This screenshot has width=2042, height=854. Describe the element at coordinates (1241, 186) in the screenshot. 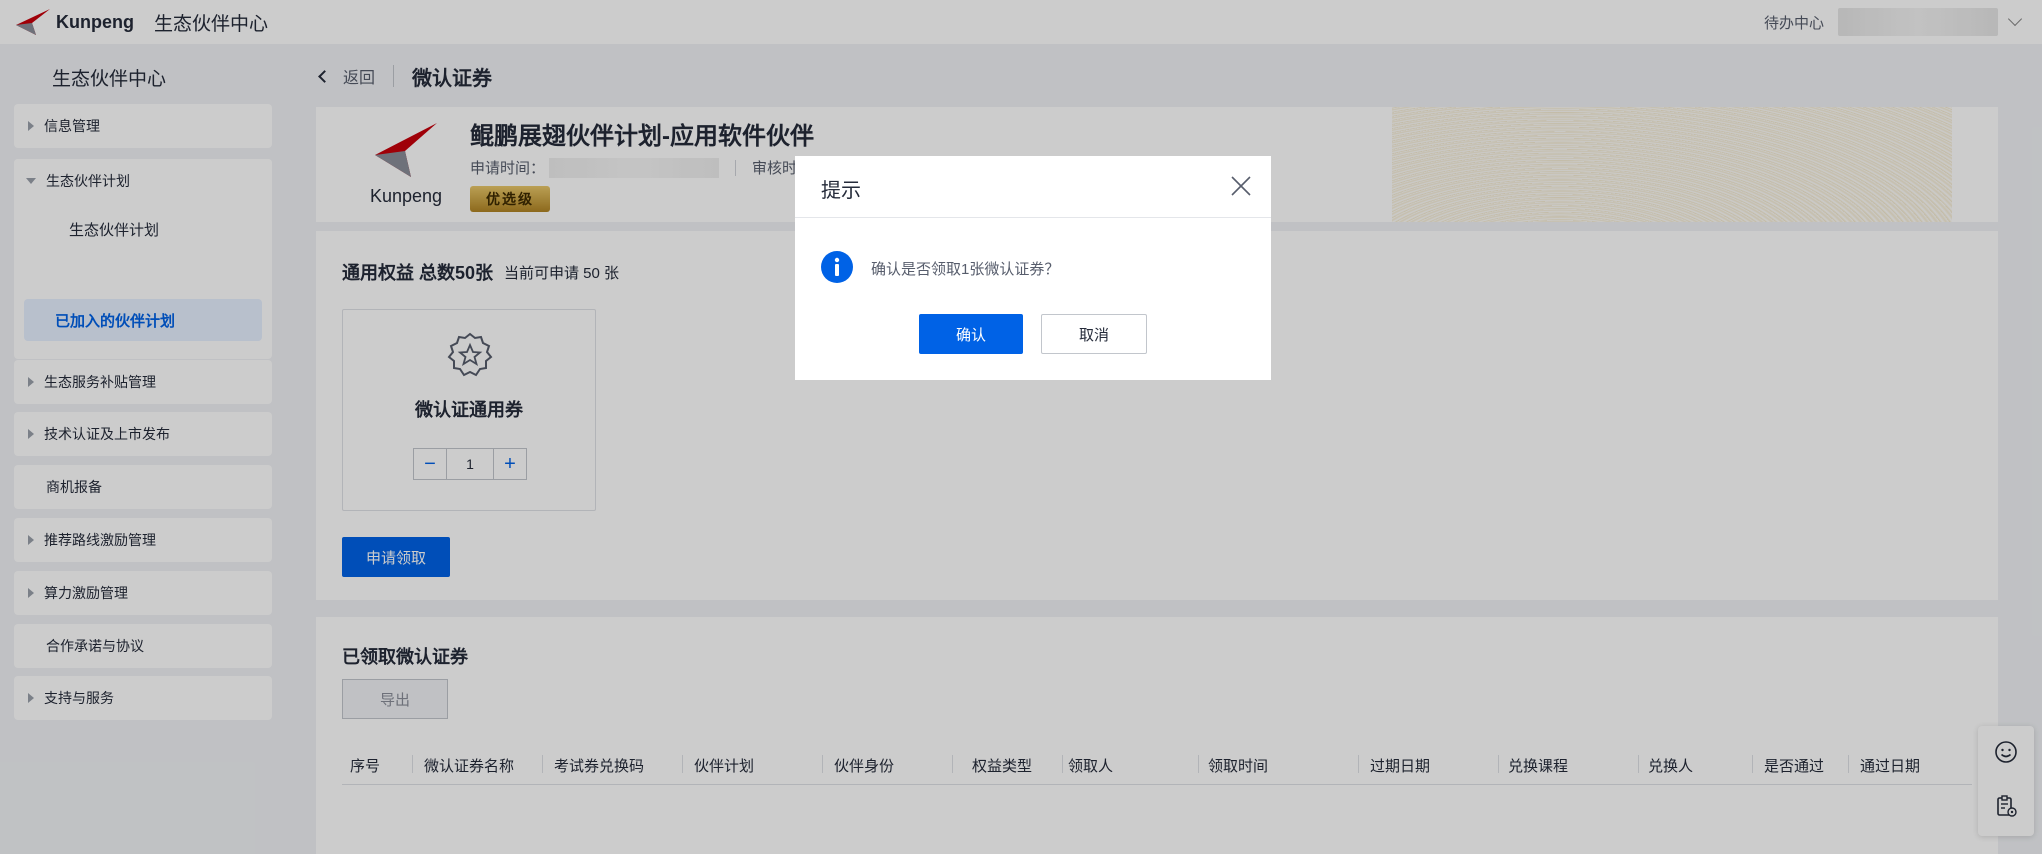

I see `close-icon` at that location.